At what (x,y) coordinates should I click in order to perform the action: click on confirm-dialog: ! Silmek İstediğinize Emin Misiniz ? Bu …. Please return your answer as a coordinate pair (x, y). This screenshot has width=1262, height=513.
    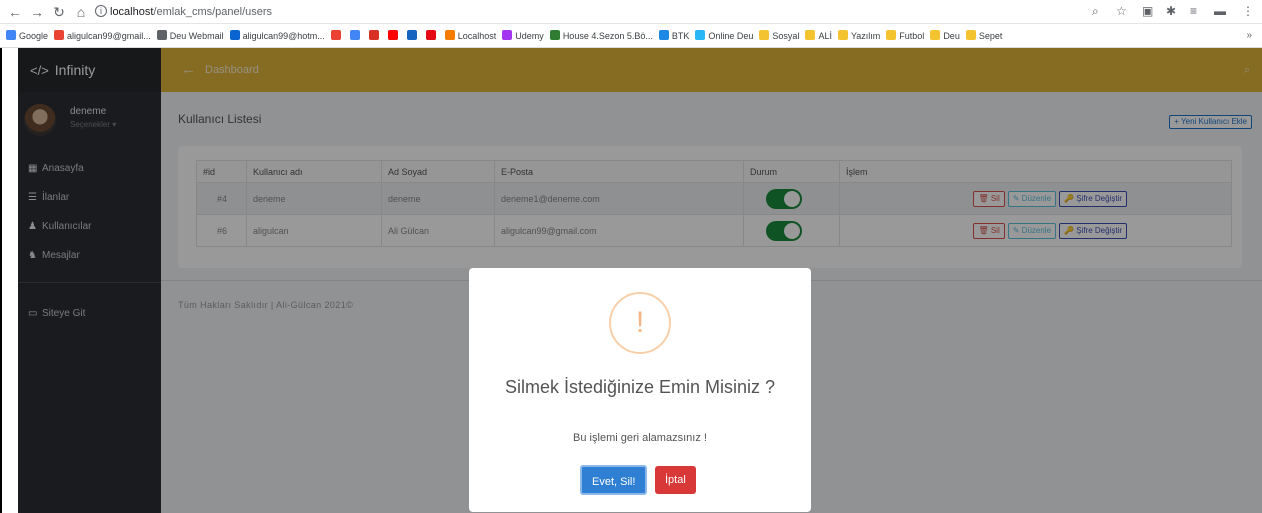
    Looking at the image, I should click on (640, 390).